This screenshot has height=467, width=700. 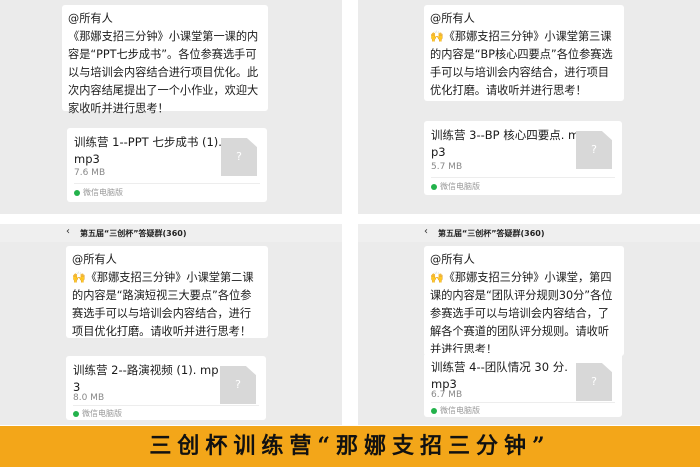 I want to click on file-name: 训练营 3--BP 核心四要点. mp3, so click(x=505, y=143).